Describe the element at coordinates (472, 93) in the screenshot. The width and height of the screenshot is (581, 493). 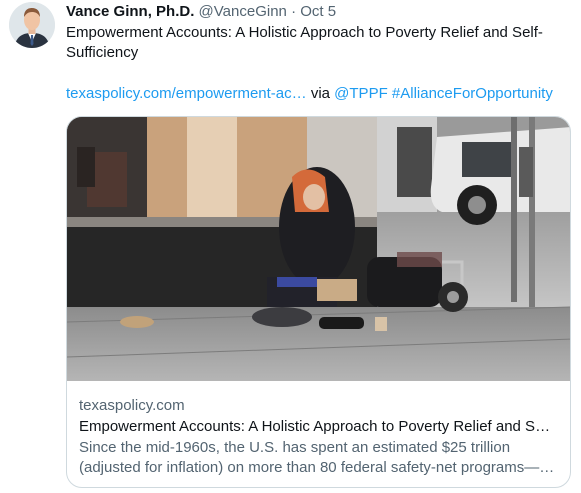
I see `hashtag-link: #AllianceForOpportunity` at that location.